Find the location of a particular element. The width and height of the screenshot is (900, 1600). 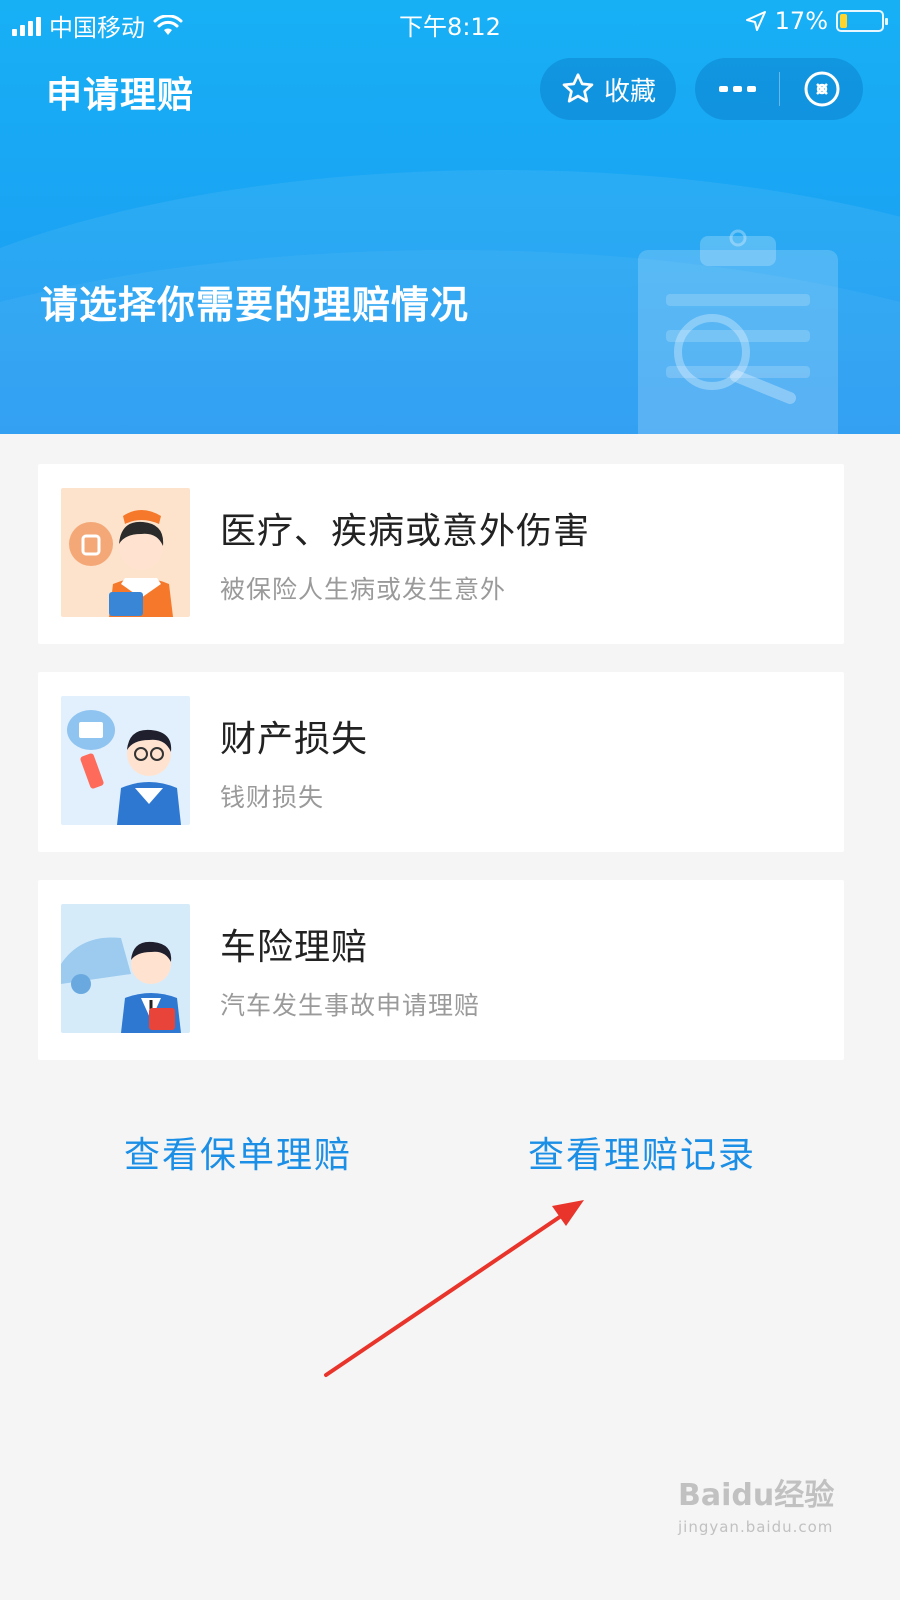

watermark-brand: Baidu经验 is located at coordinates (756, 1495).